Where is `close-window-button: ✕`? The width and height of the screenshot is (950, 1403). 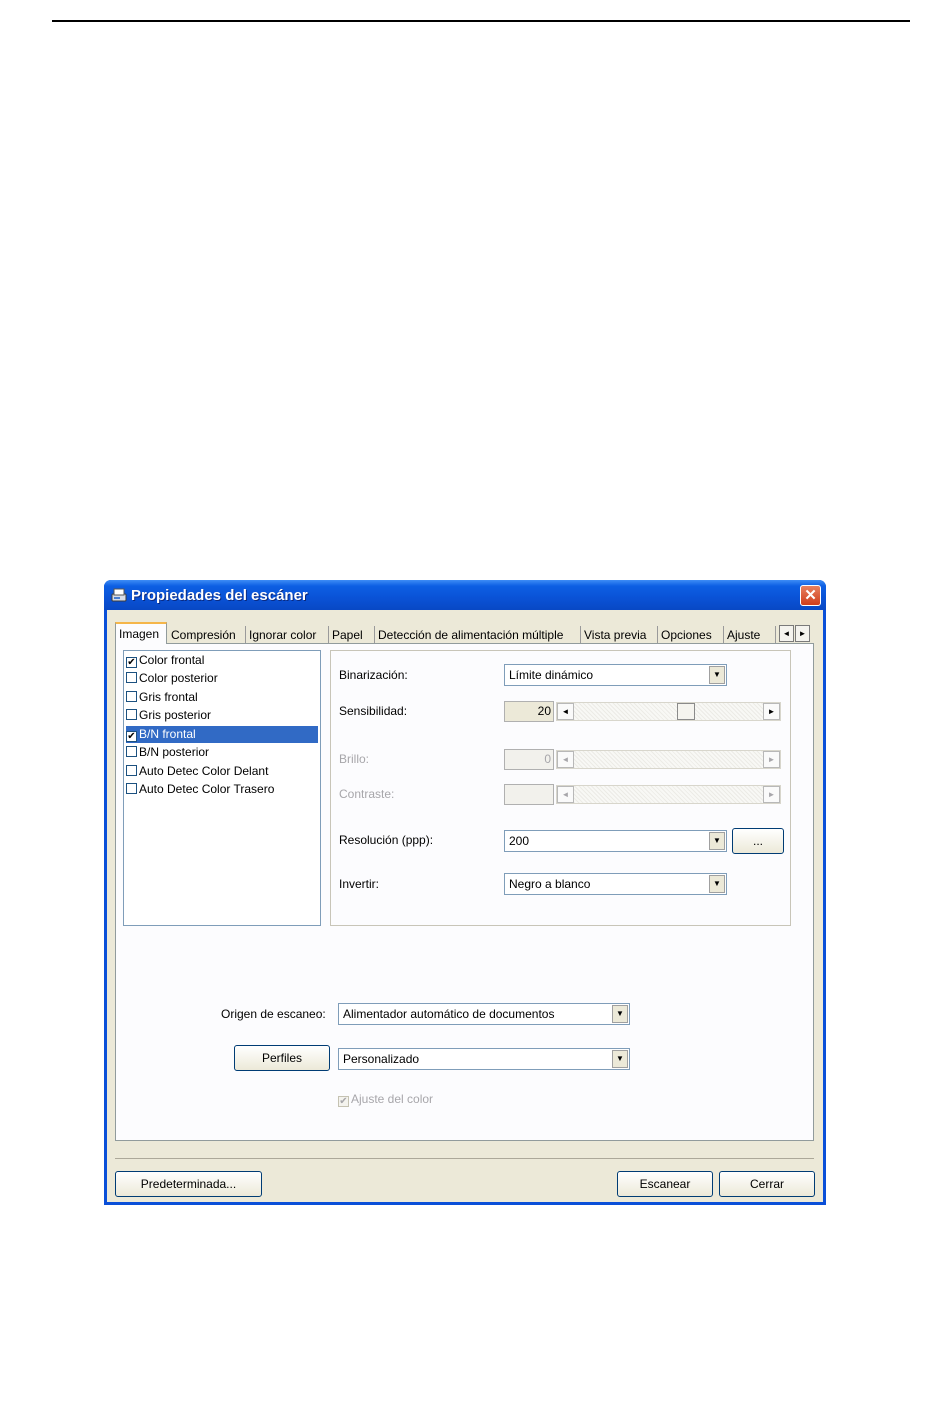 close-window-button: ✕ is located at coordinates (810, 595).